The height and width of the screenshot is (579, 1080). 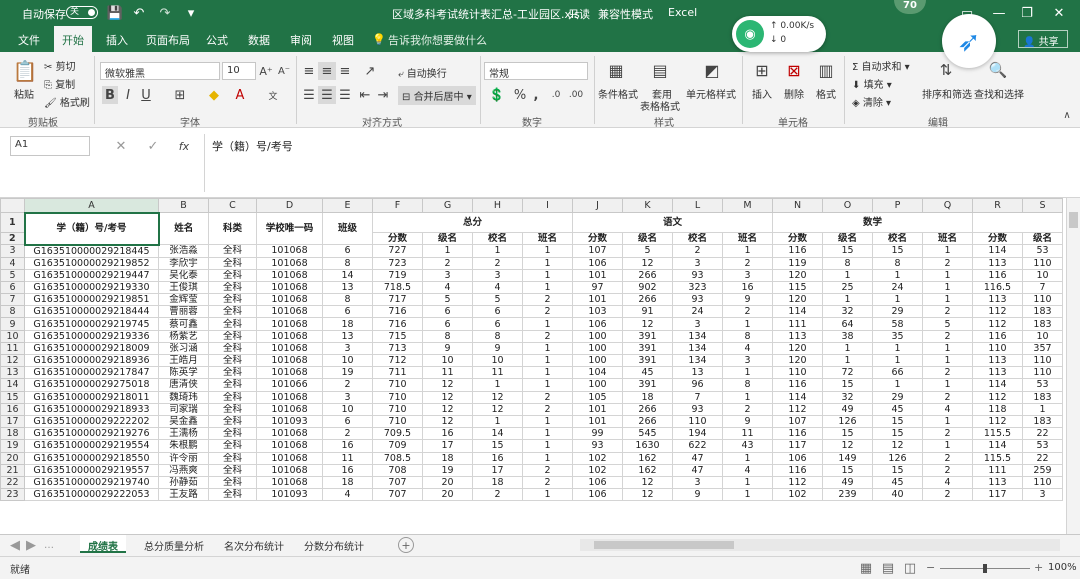 I want to click on cell: G163510000029219740, so click(x=91, y=482).